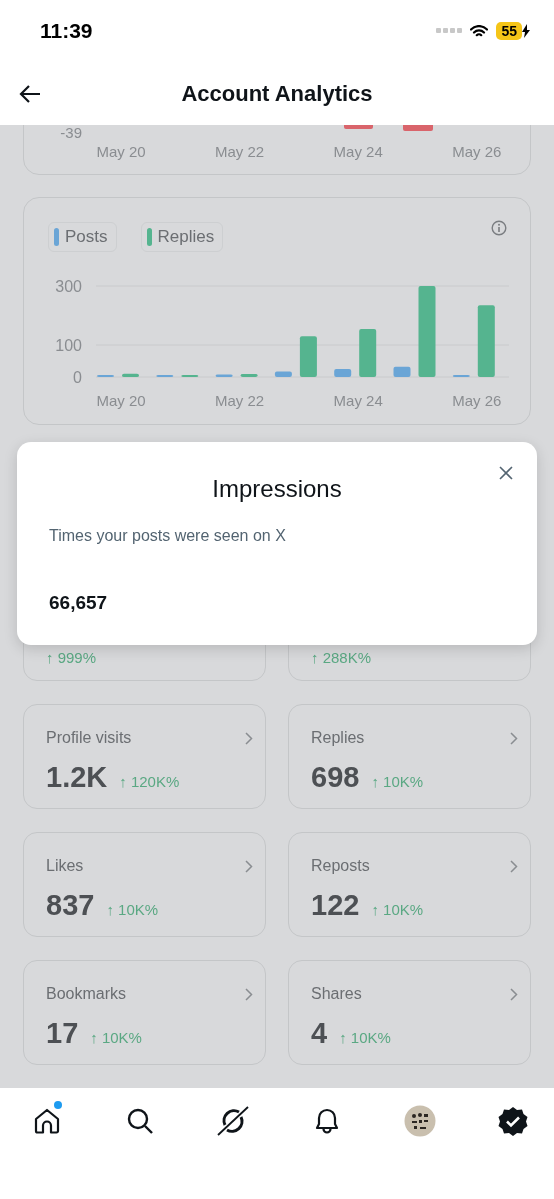 The height and width of the screenshot is (1199, 554). I want to click on metric-value: 4, so click(319, 1033).